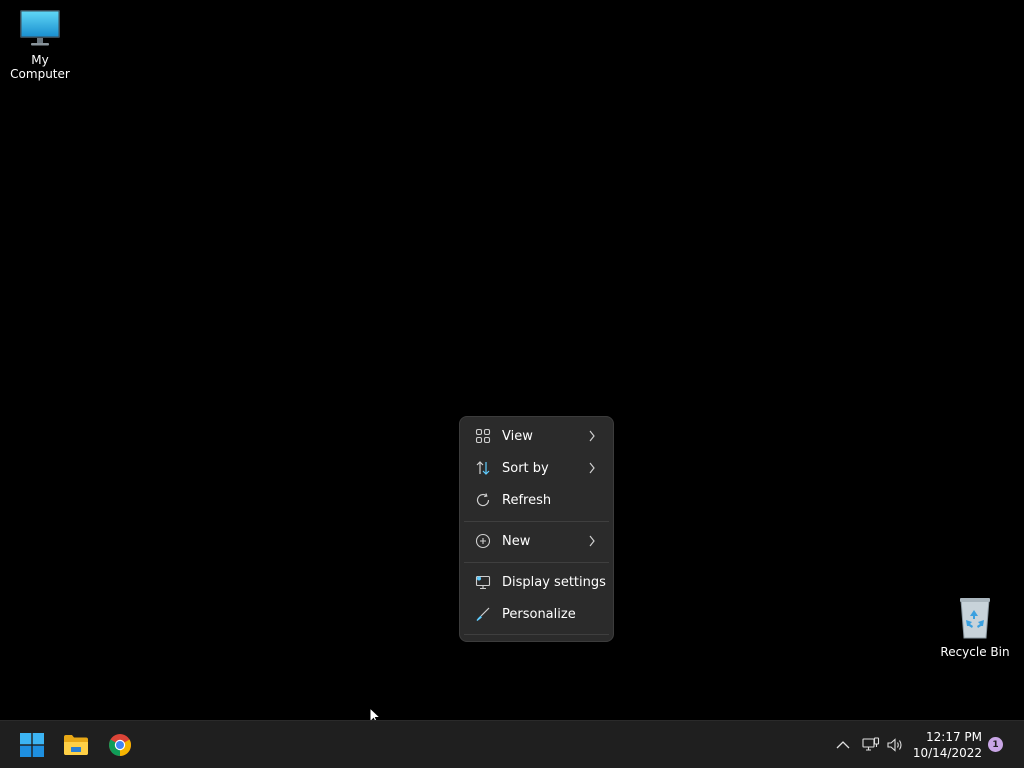 Image resolution: width=1024 pixels, height=768 pixels. What do you see at coordinates (536, 436) in the screenshot?
I see `menu-item-view: View` at bounding box center [536, 436].